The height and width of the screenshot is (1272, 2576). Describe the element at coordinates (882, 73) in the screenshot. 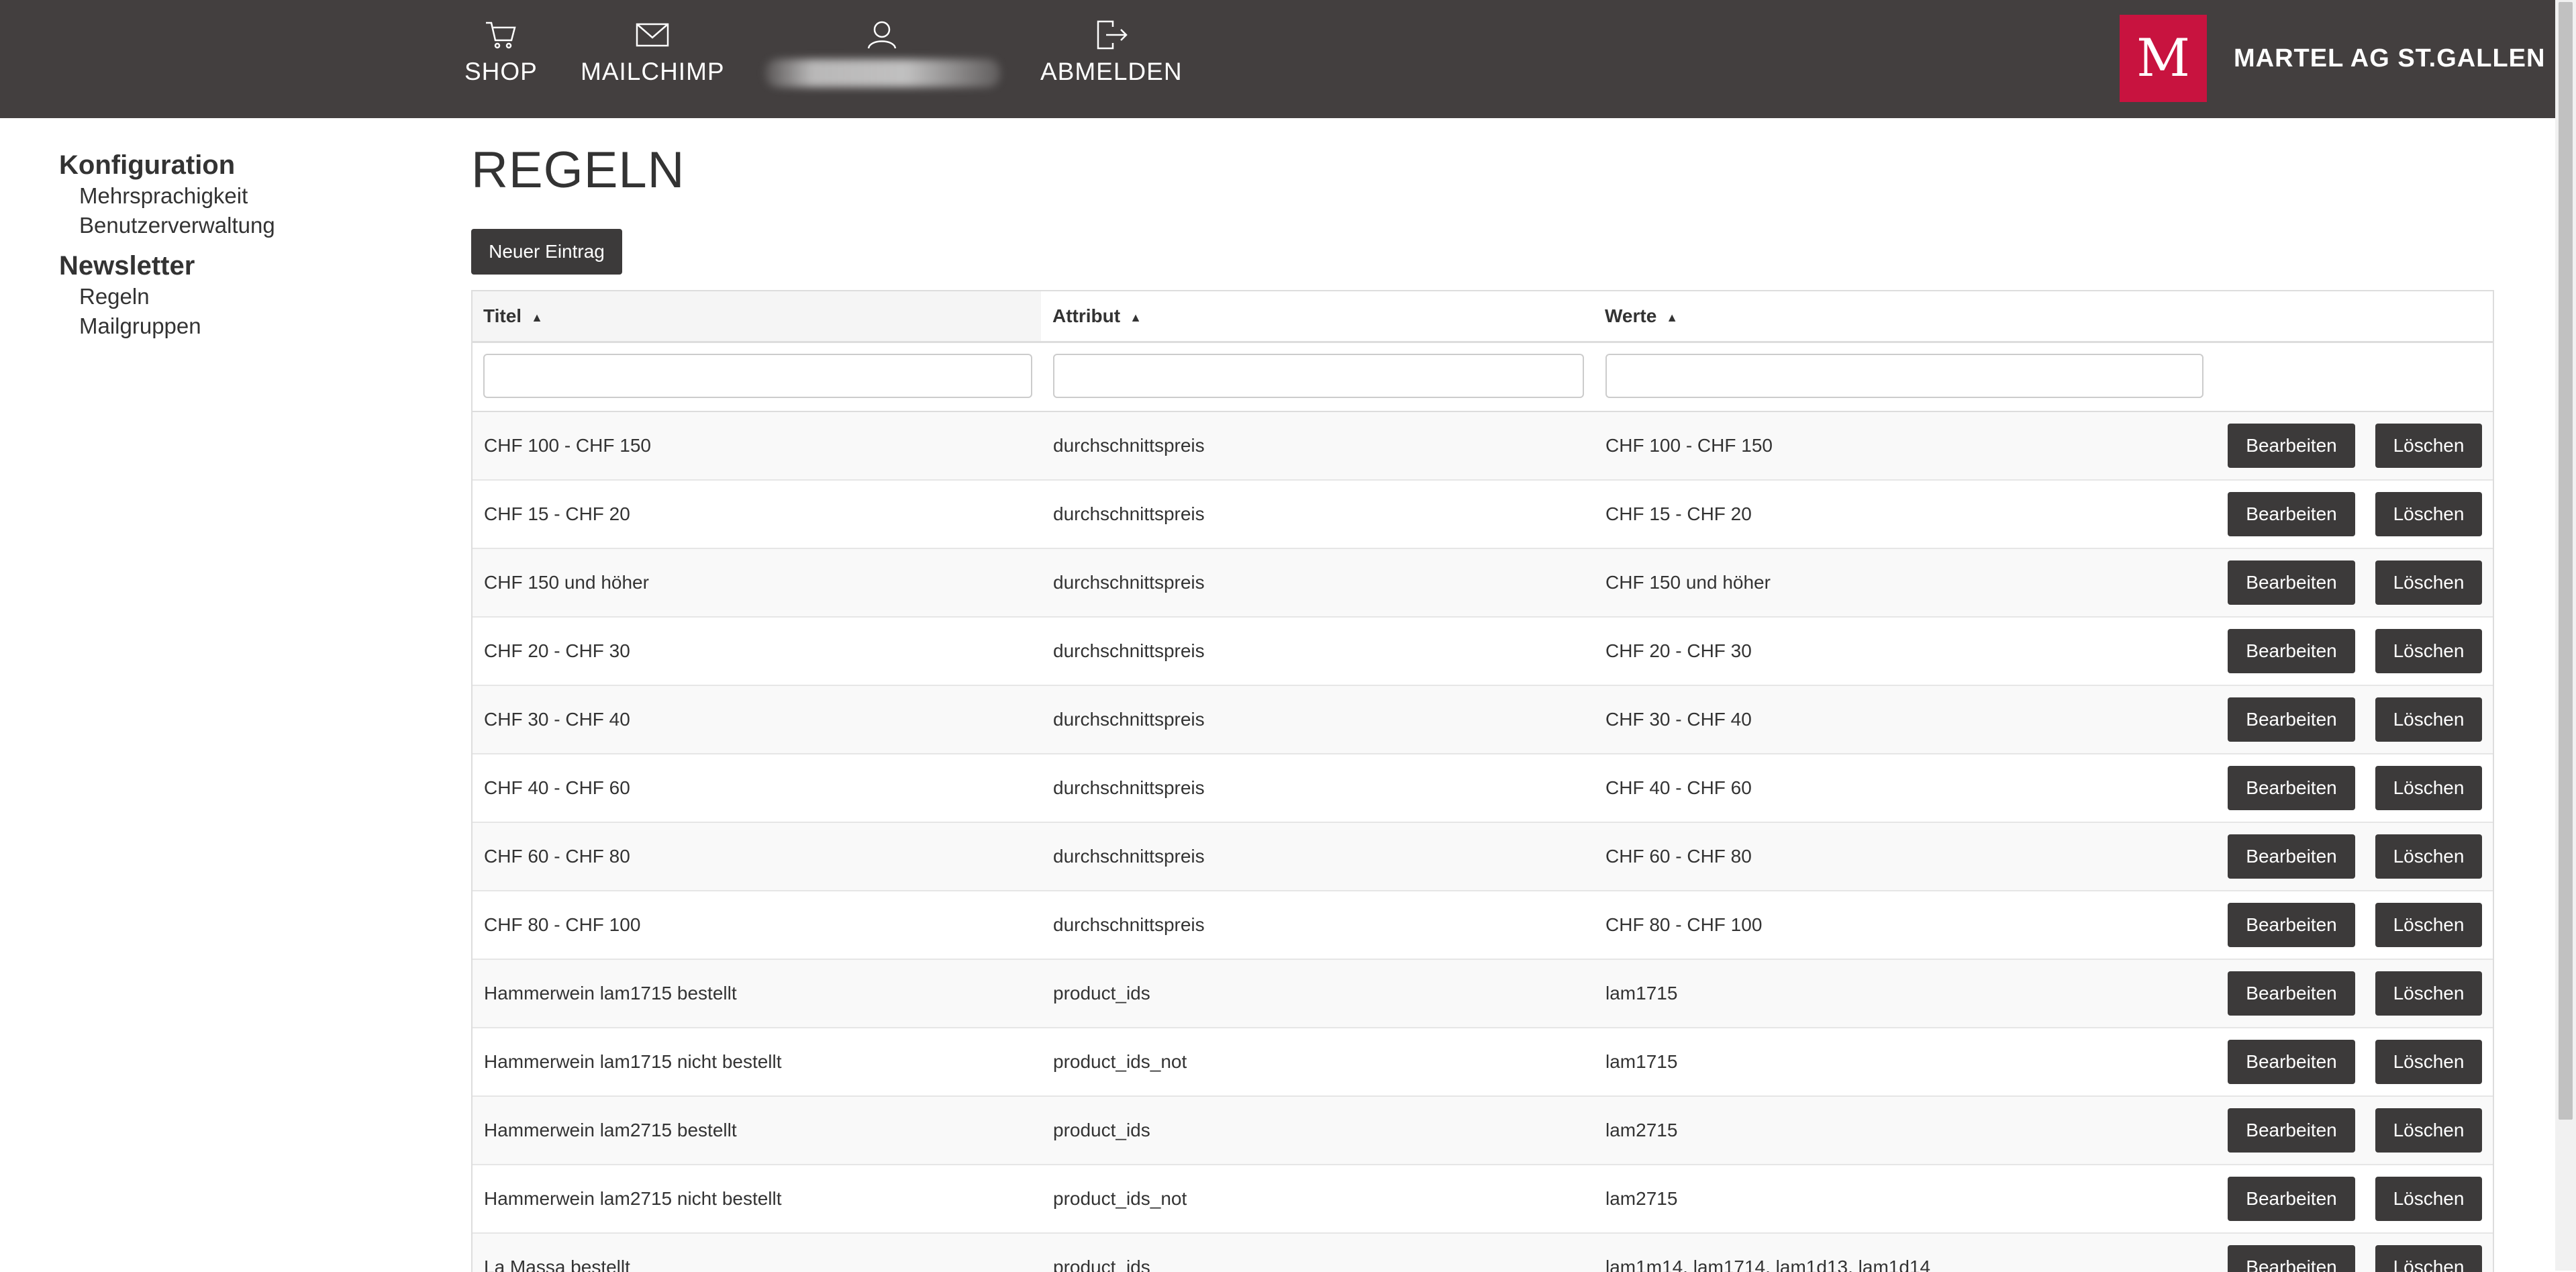

I see `redacted-username` at that location.